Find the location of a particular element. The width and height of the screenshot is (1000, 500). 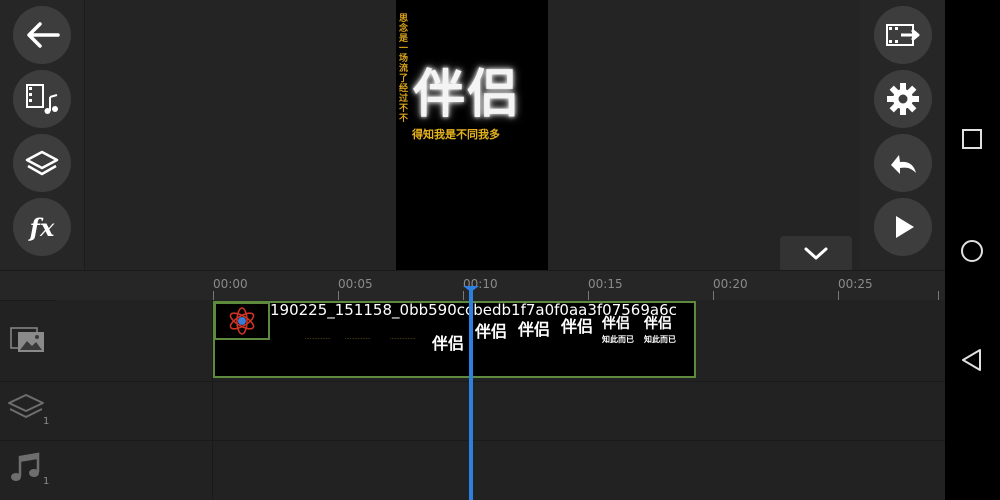

back-button is located at coordinates (42, 35).